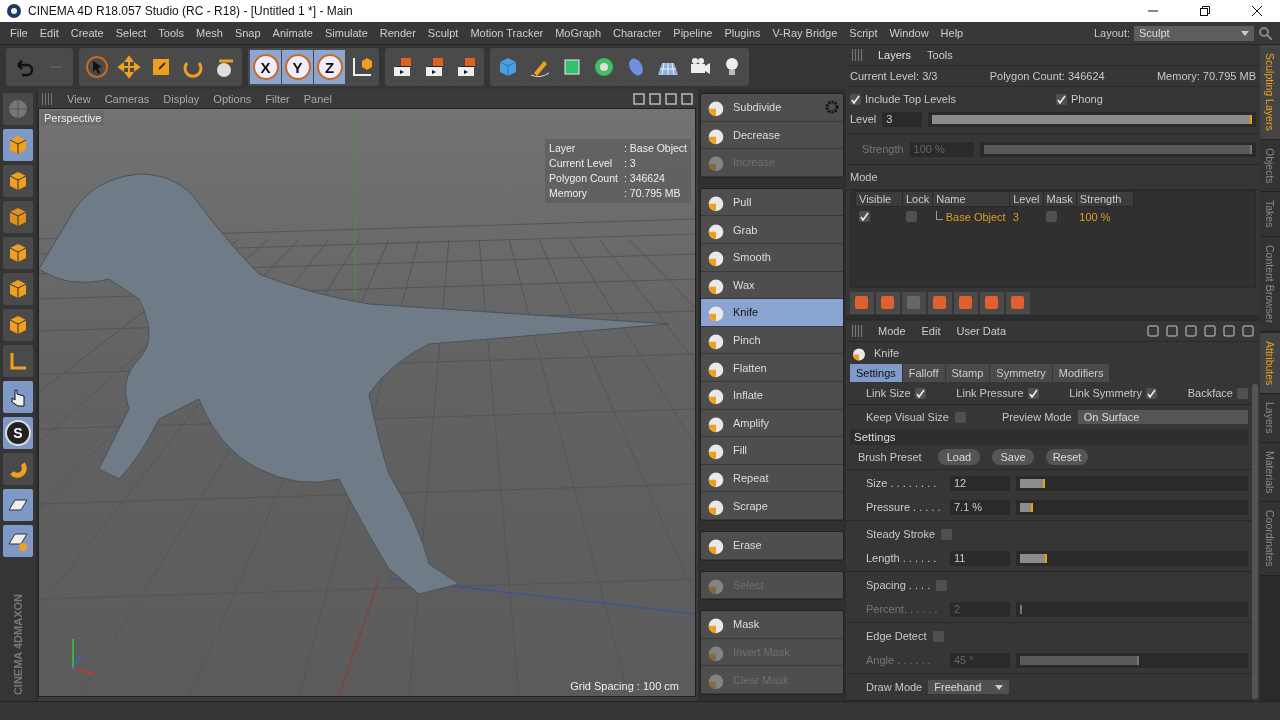  I want to click on side-tab: Attributes, so click(1270, 364).